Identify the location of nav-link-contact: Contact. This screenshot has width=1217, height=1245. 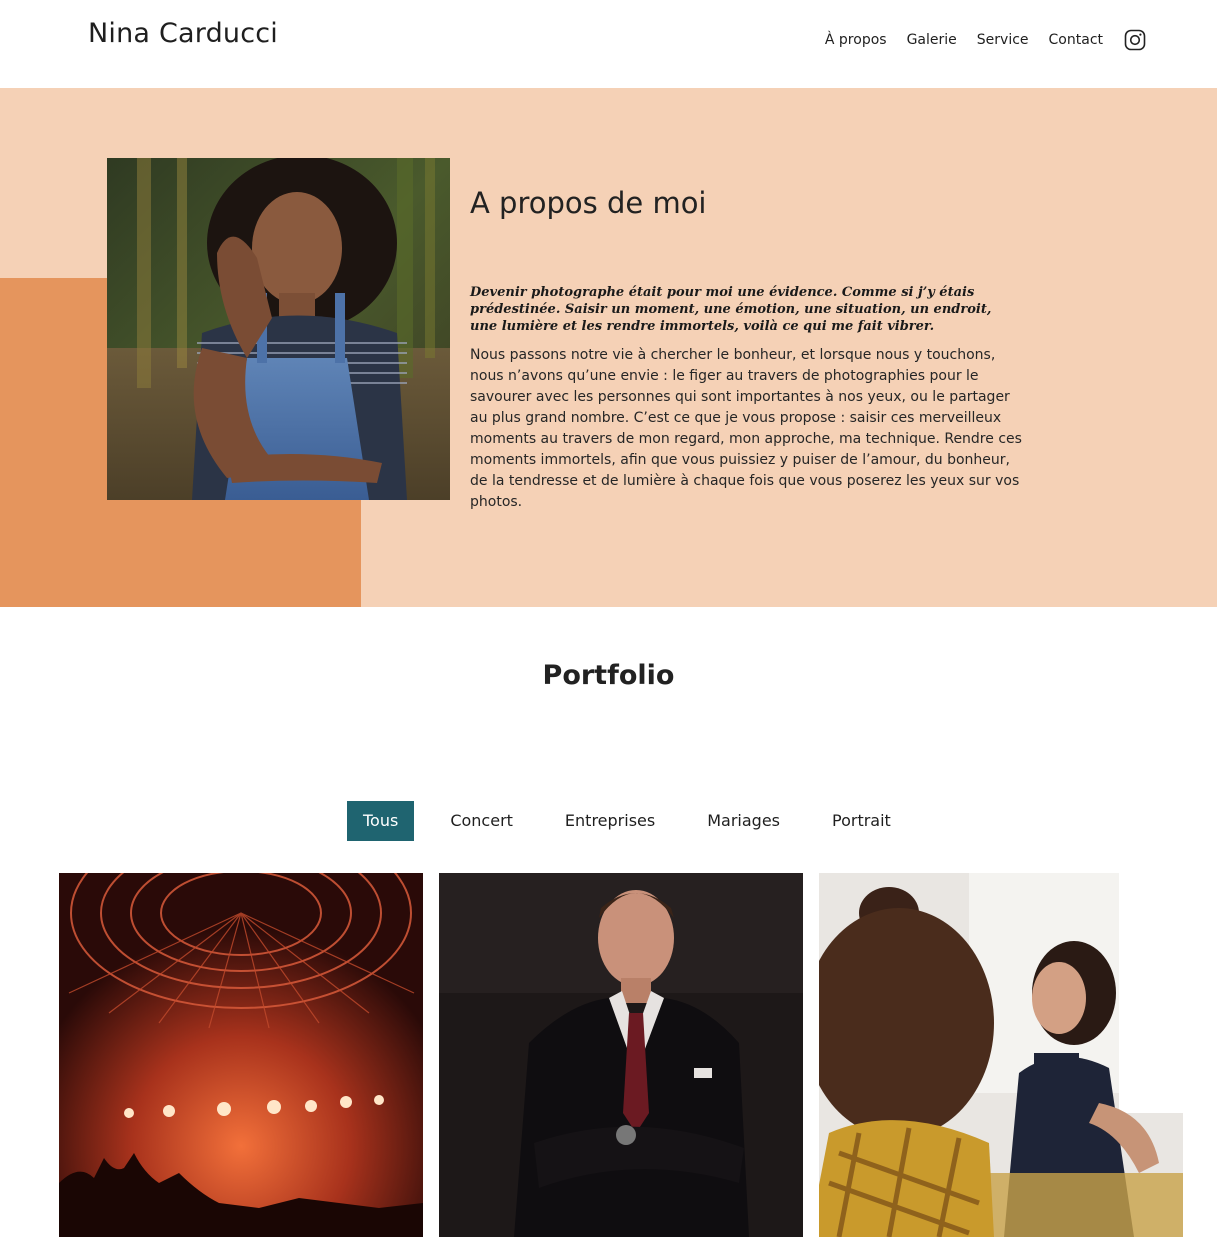
(1076, 40).